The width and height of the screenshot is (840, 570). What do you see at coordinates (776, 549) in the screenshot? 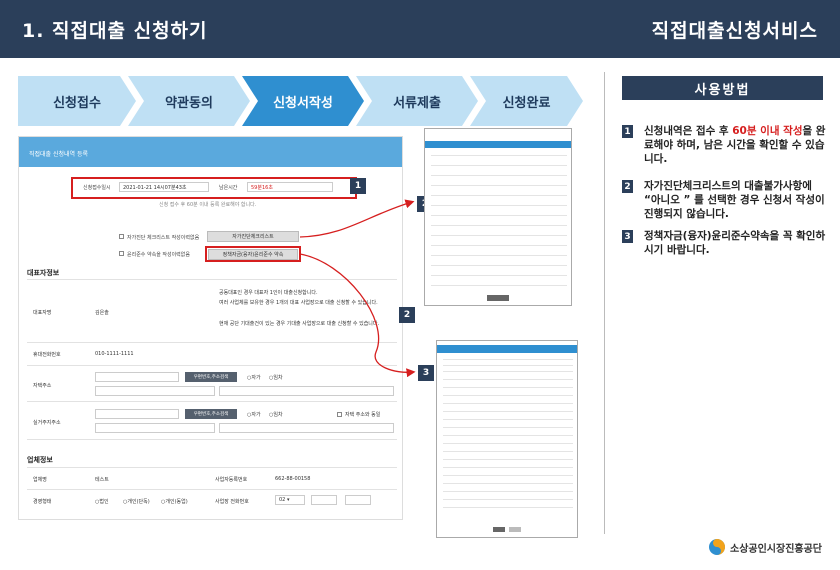
I see `agency-name: 소상공인시장진흥공단` at bounding box center [776, 549].